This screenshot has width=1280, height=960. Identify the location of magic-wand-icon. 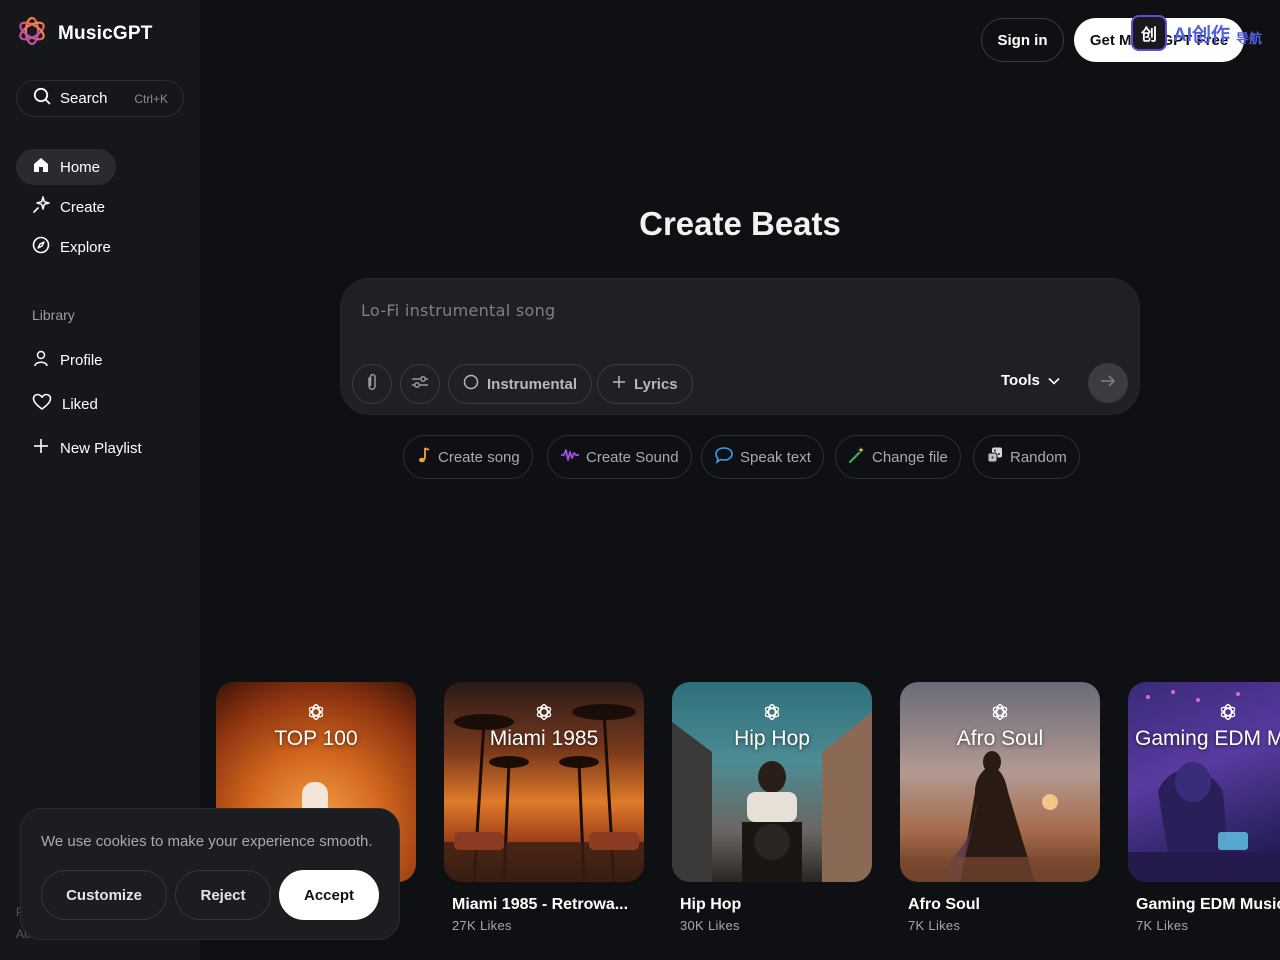
(857, 457).